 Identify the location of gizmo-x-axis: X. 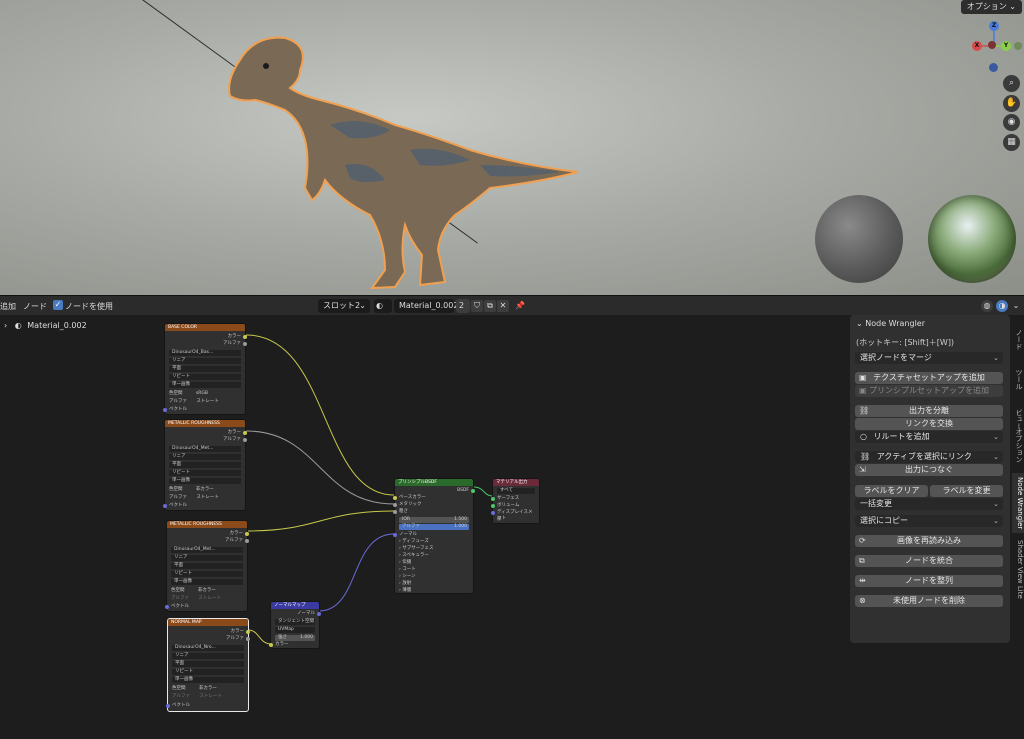
(977, 46).